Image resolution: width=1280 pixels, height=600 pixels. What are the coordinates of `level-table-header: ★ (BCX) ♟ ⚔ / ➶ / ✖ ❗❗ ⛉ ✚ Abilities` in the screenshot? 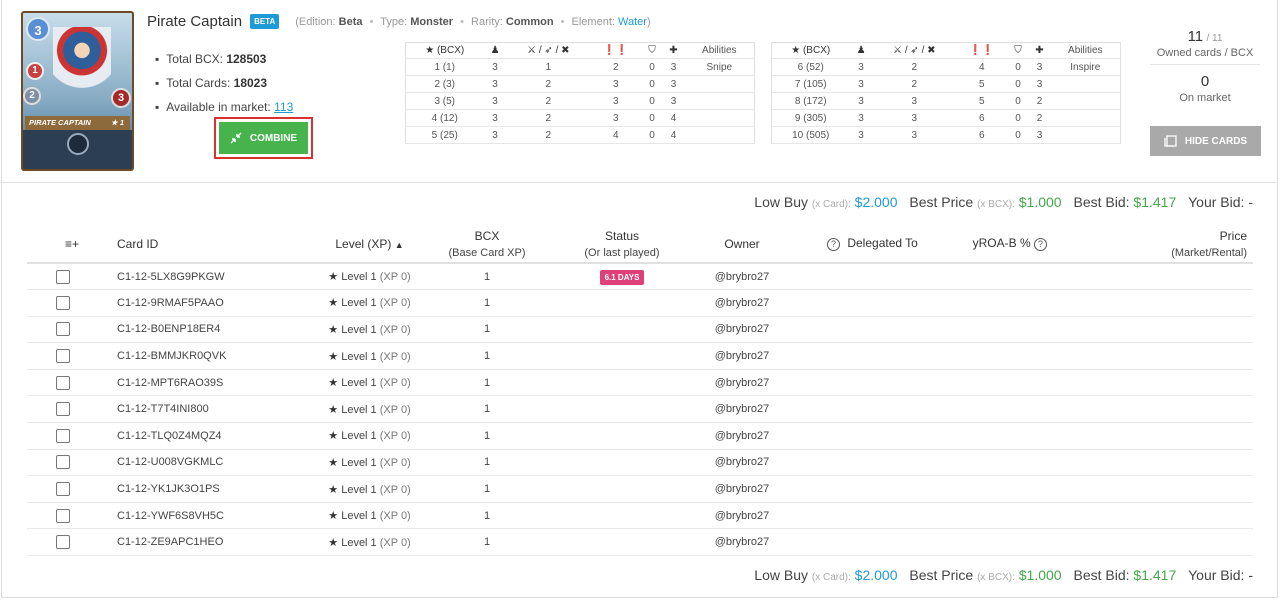 It's located at (946, 50).